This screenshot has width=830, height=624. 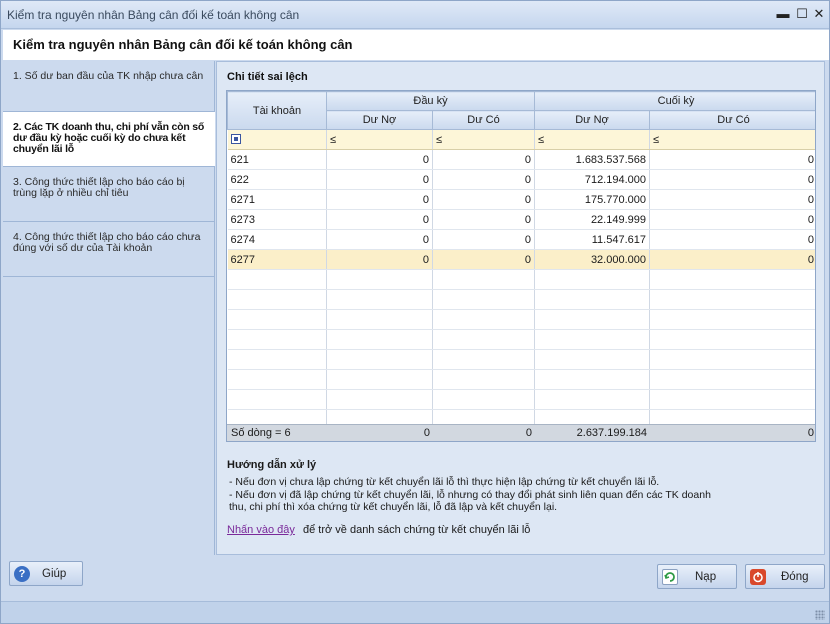 What do you see at coordinates (592, 259) in the screenshot?
I see `cell-close-debit: 32.000.000` at bounding box center [592, 259].